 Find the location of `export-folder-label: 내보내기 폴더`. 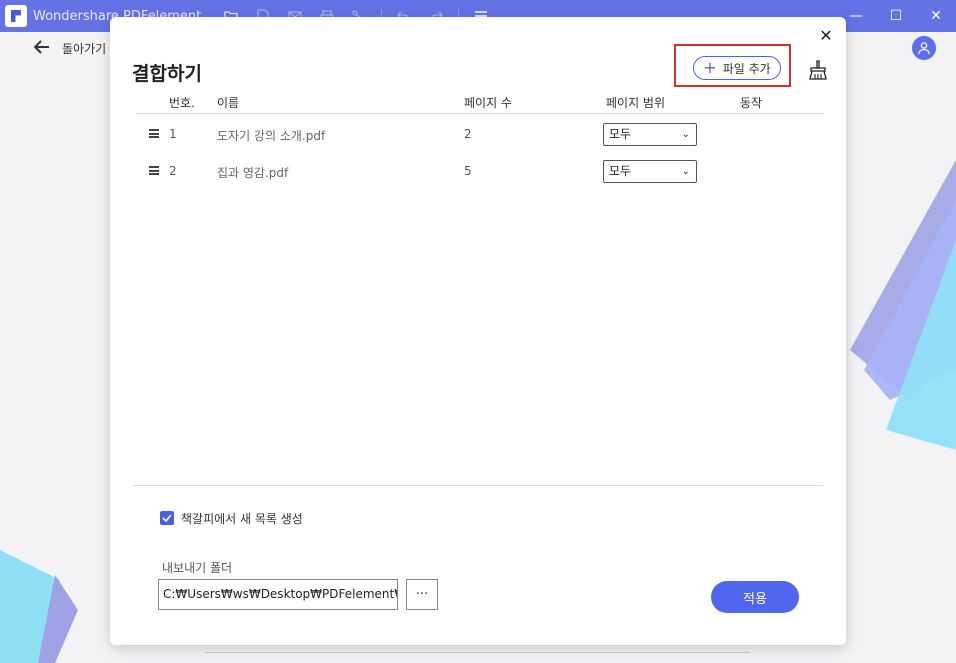

export-folder-label: 내보내기 폴더 is located at coordinates (197, 568).